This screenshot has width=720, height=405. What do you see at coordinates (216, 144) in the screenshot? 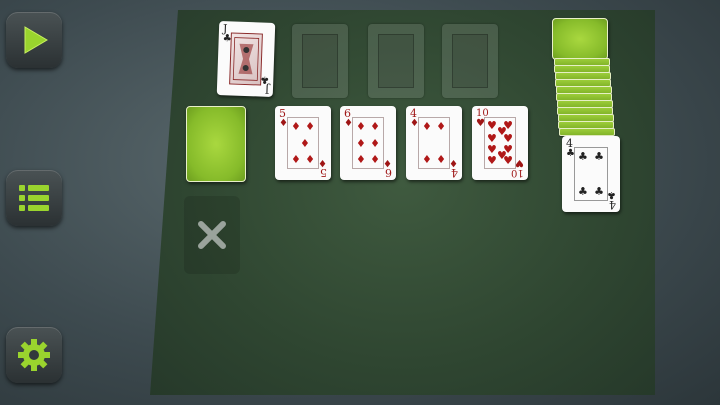
I see `draw-pile` at bounding box center [216, 144].